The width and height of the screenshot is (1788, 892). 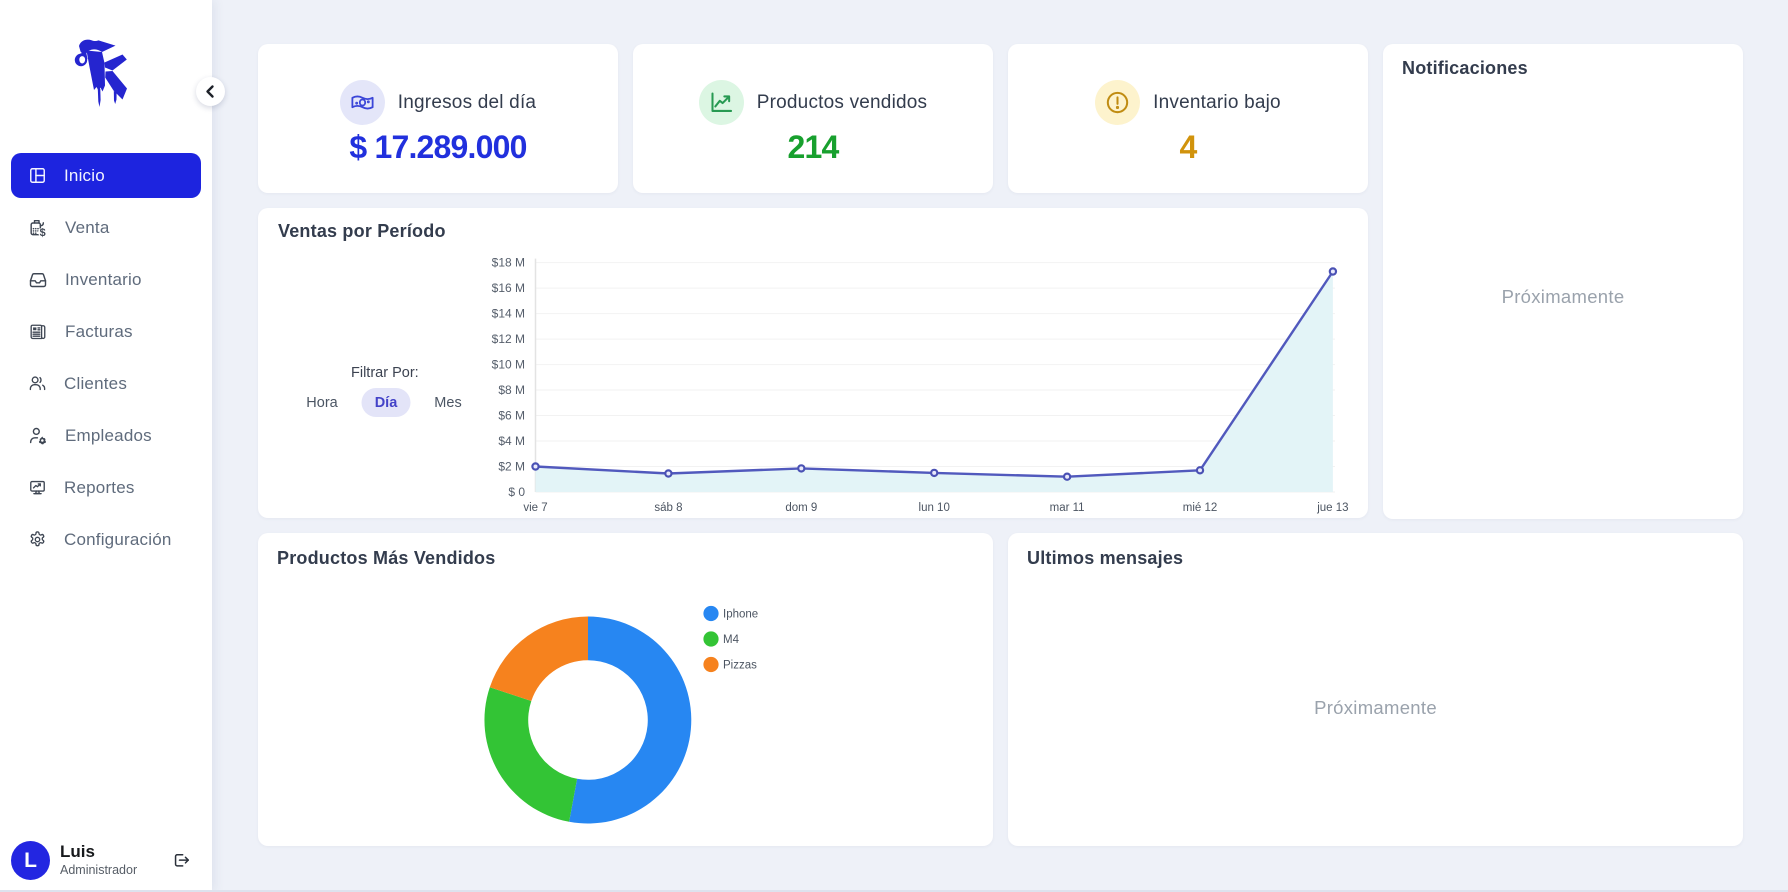 I want to click on svg-text: $12 M, so click(x=508, y=339).